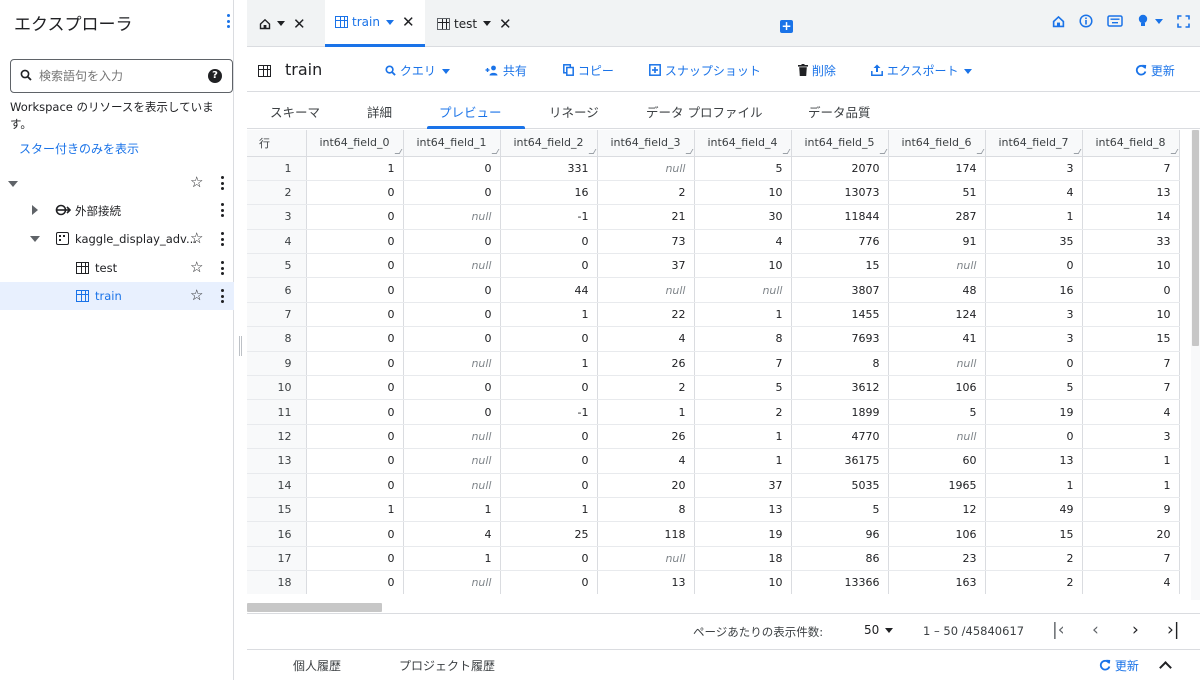 This screenshot has height=680, width=1200. I want to click on previous-page-icon: ‹, so click(1095, 630).